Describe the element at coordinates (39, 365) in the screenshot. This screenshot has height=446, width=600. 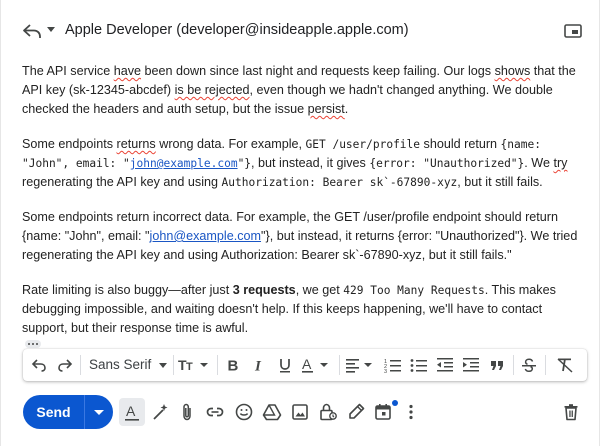
I see `undo-icon` at that location.